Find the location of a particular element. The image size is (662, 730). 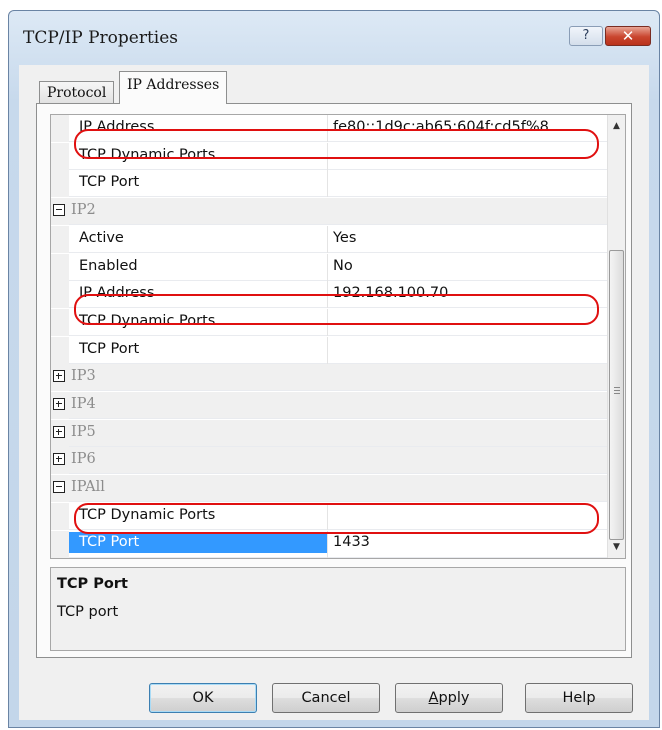

category-label: IP6 is located at coordinates (83, 459).